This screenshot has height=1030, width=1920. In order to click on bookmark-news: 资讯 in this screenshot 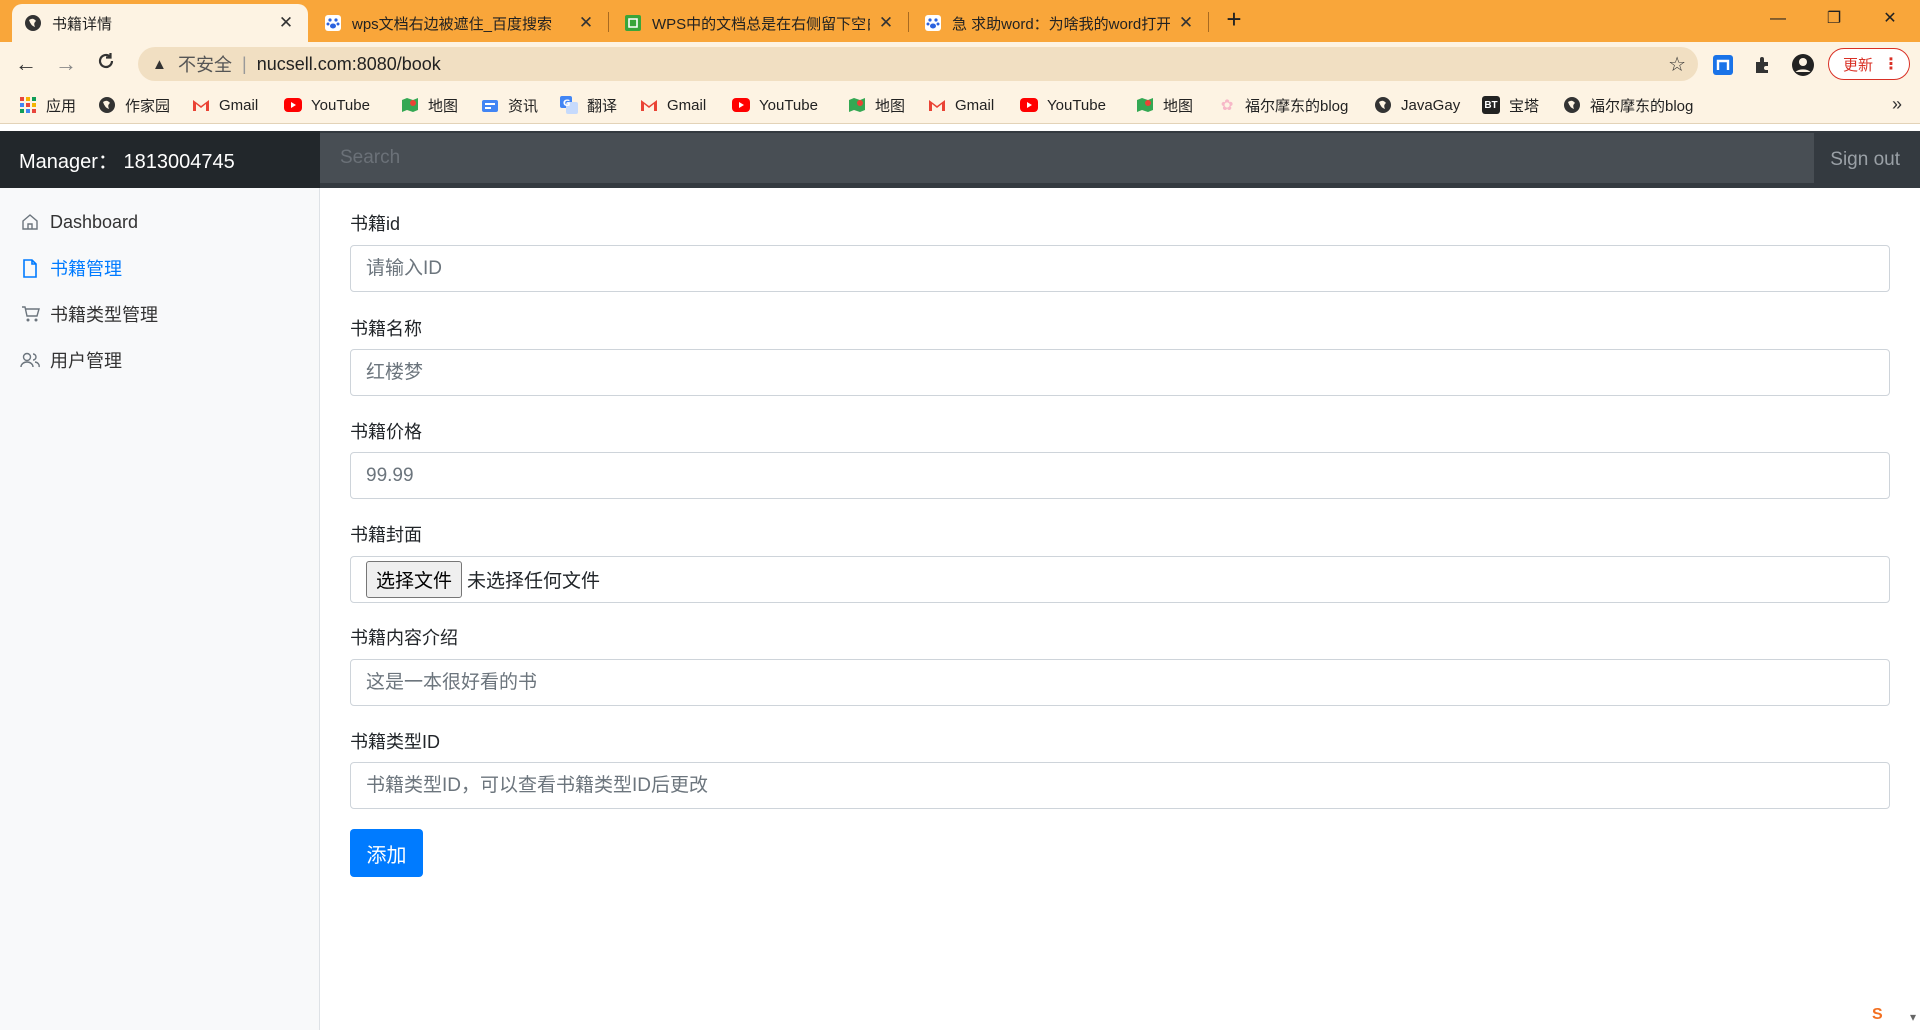, I will do `click(509, 105)`.